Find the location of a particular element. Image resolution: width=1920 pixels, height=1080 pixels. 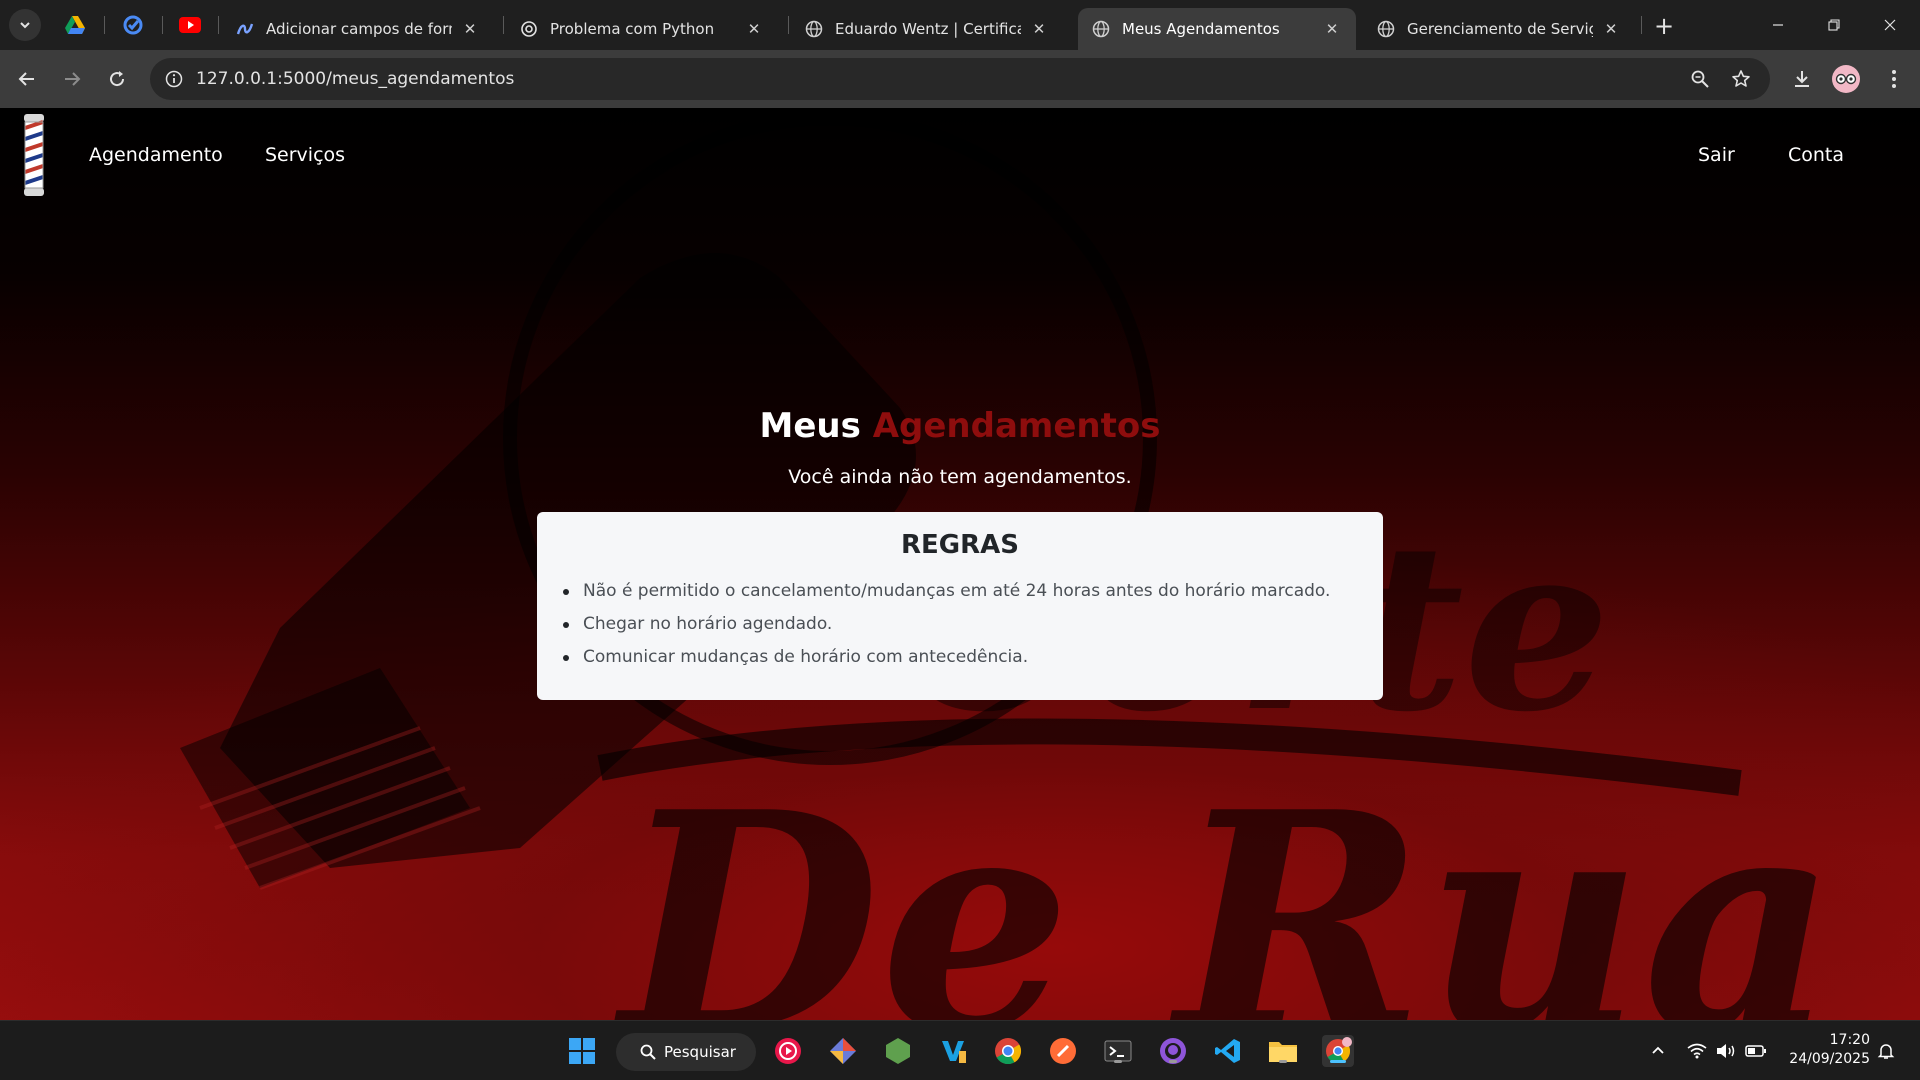

tab-adicionar-campos: Adicionar campos de formulá ✕ is located at coordinates (358, 29).